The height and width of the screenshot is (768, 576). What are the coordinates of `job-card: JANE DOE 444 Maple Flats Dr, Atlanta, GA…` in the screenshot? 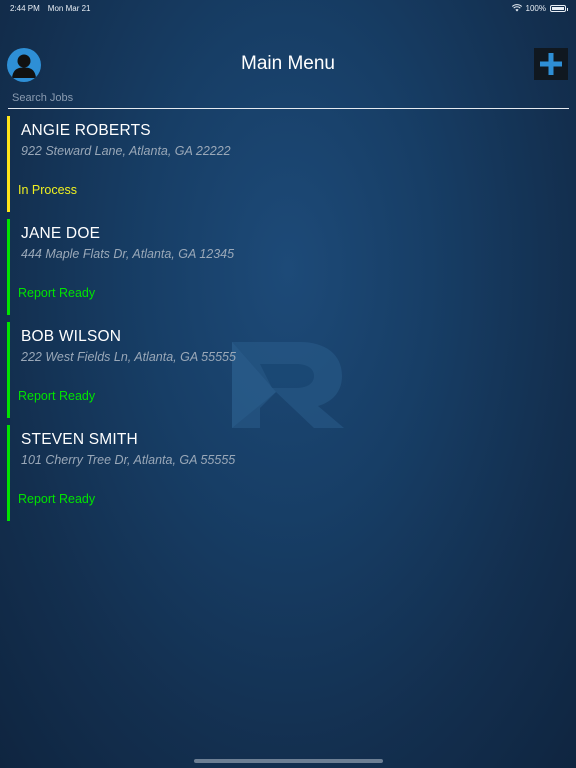 It's located at (287, 267).